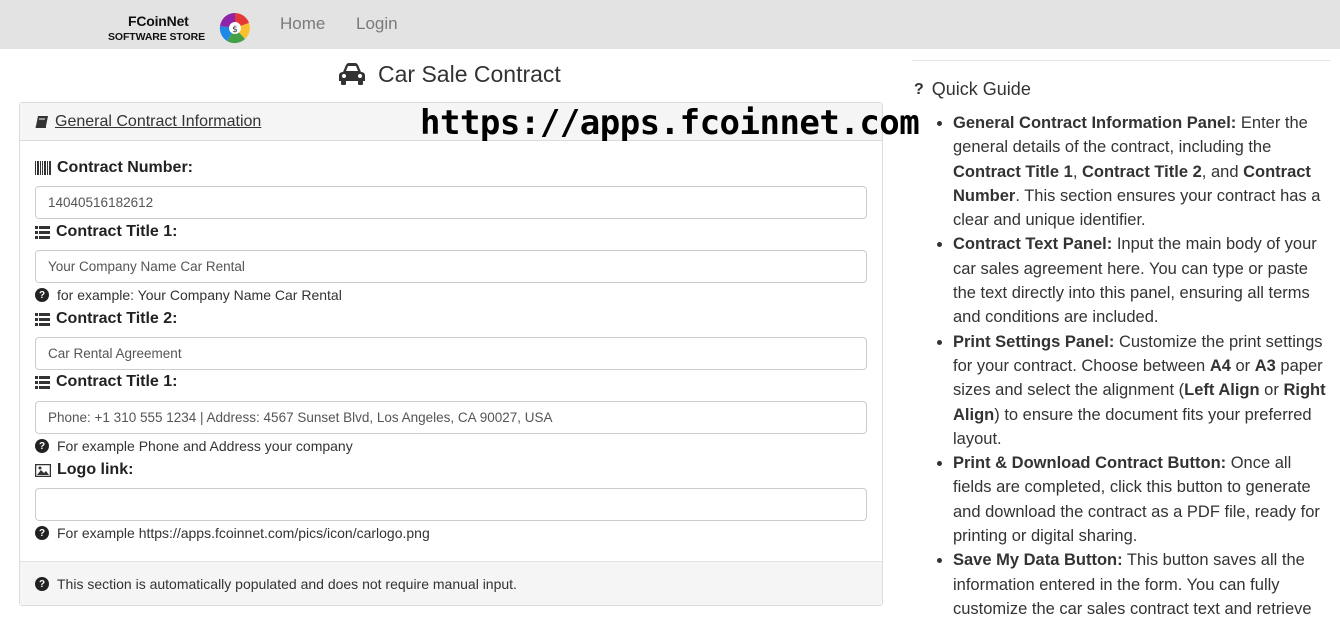 The image size is (1340, 621). What do you see at coordinates (1013, 171) in the screenshot?
I see `guide-item-bold-text: Contract Title 1` at bounding box center [1013, 171].